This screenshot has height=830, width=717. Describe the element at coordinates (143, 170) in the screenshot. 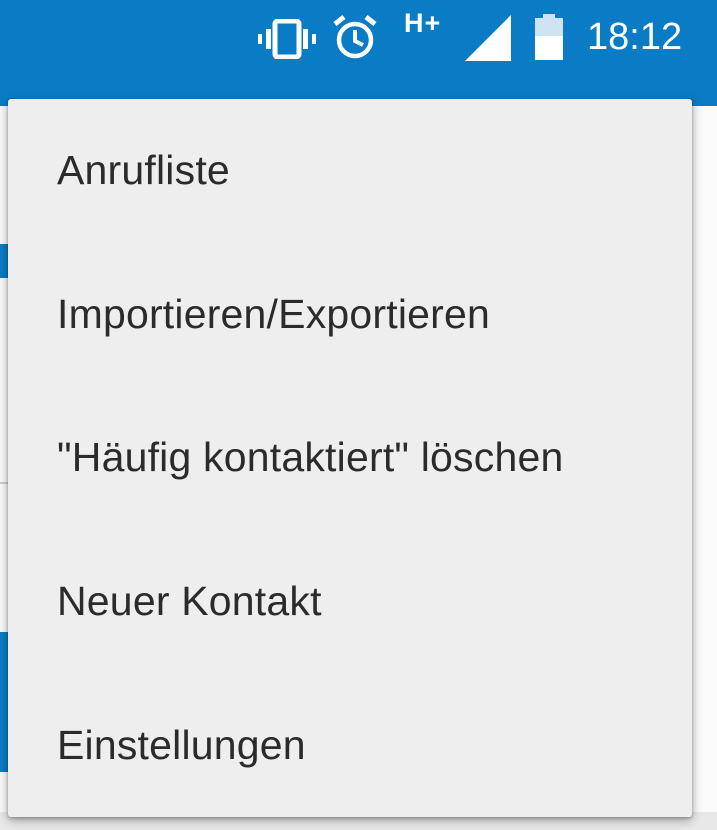

I see `menu-item-label: Anrufliste` at that location.